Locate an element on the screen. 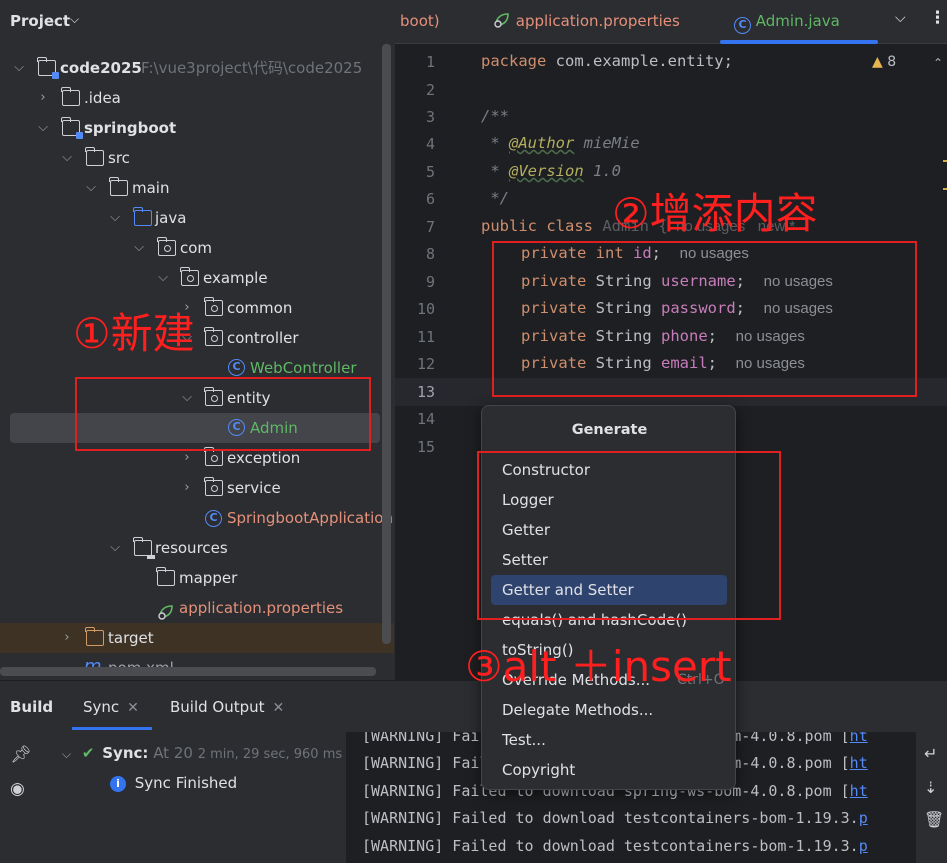  tree-item-label: code2025 is located at coordinates (101, 68).